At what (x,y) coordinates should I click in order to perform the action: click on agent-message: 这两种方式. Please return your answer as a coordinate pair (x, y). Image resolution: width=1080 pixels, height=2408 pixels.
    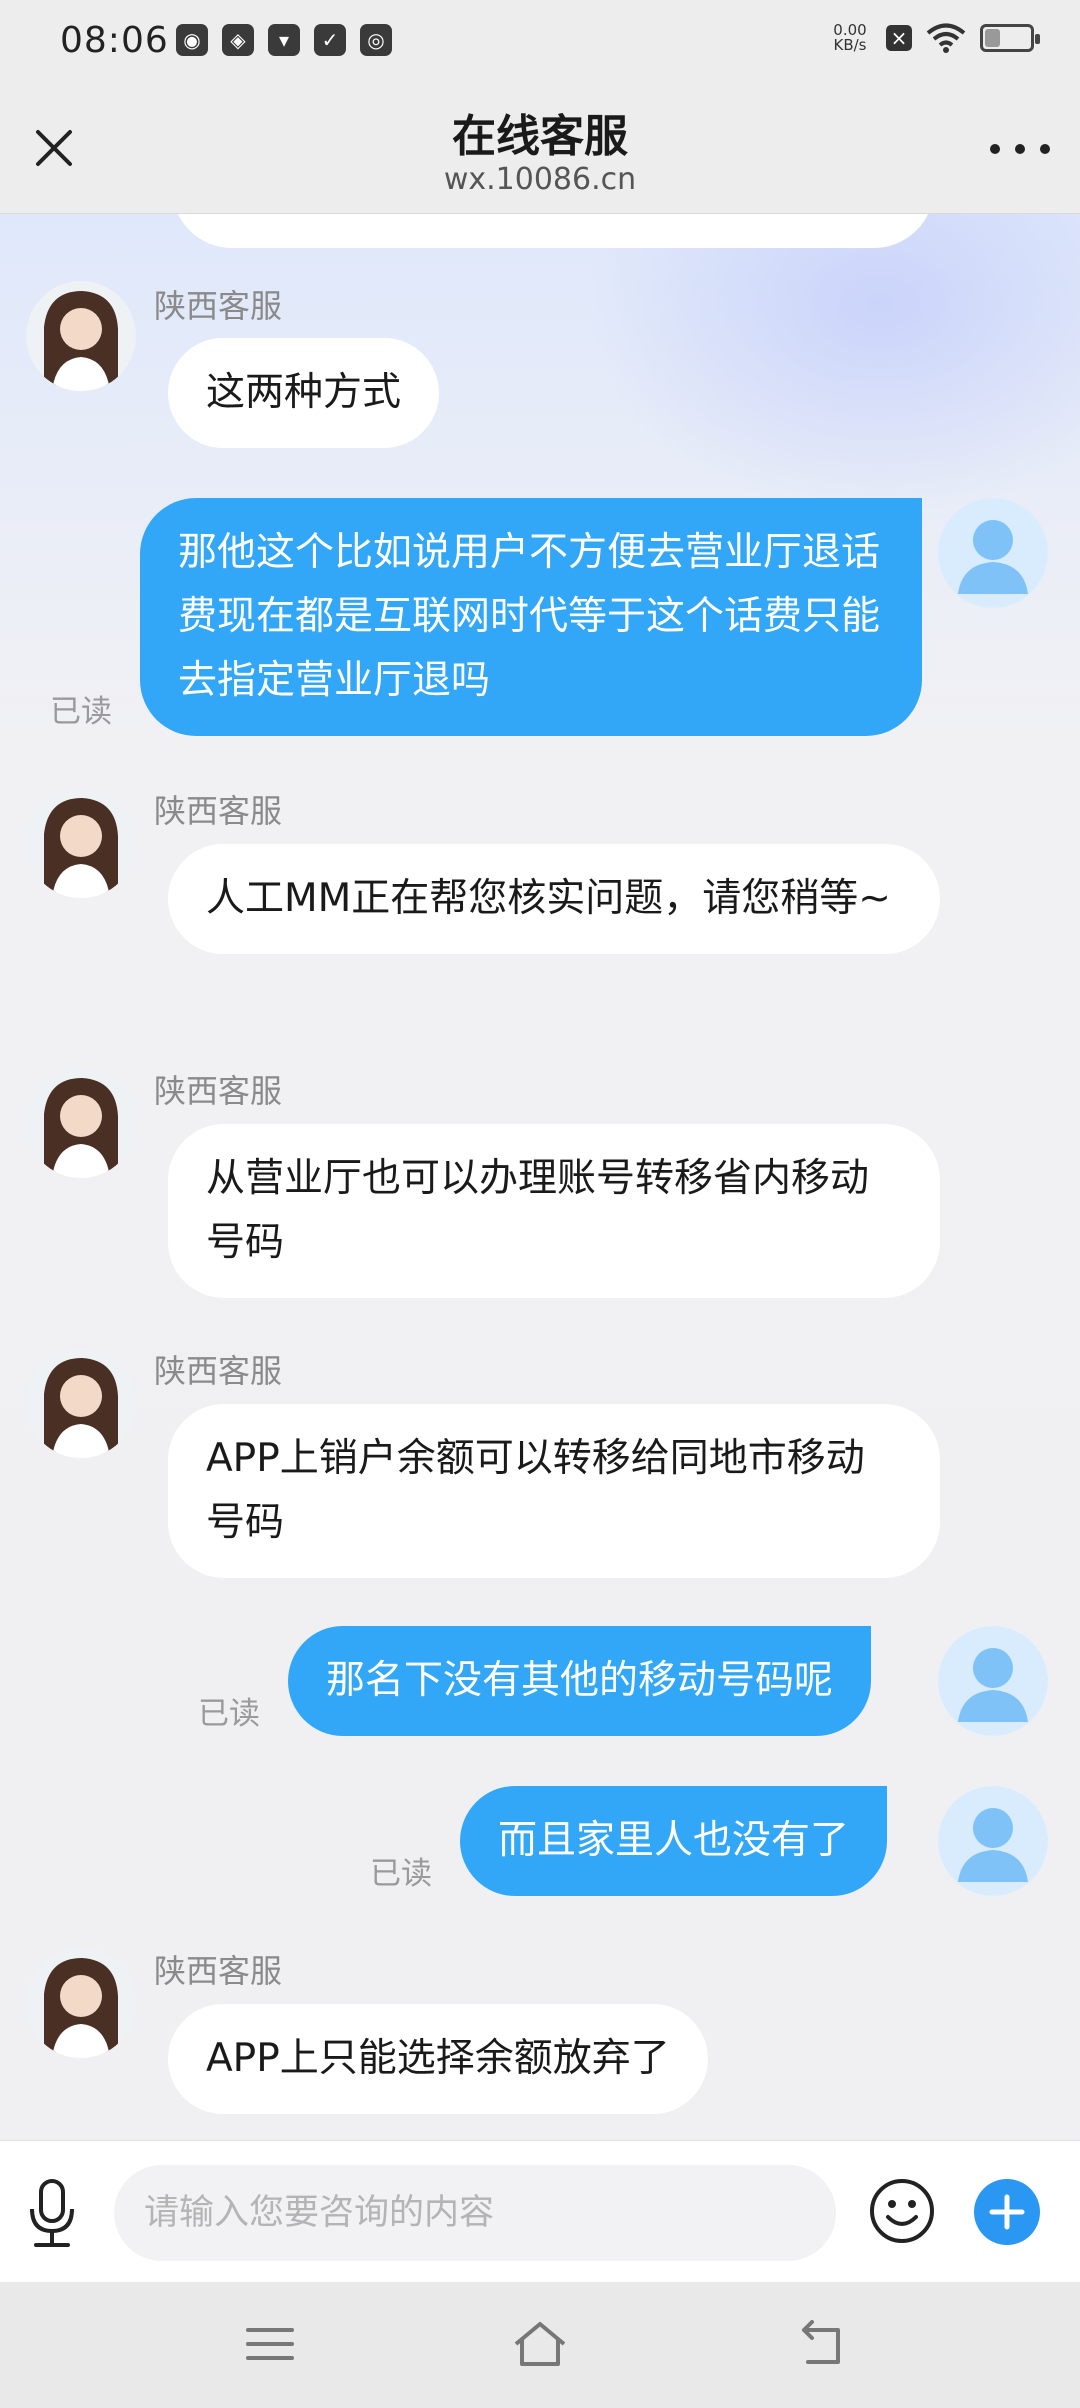
    Looking at the image, I should click on (304, 393).